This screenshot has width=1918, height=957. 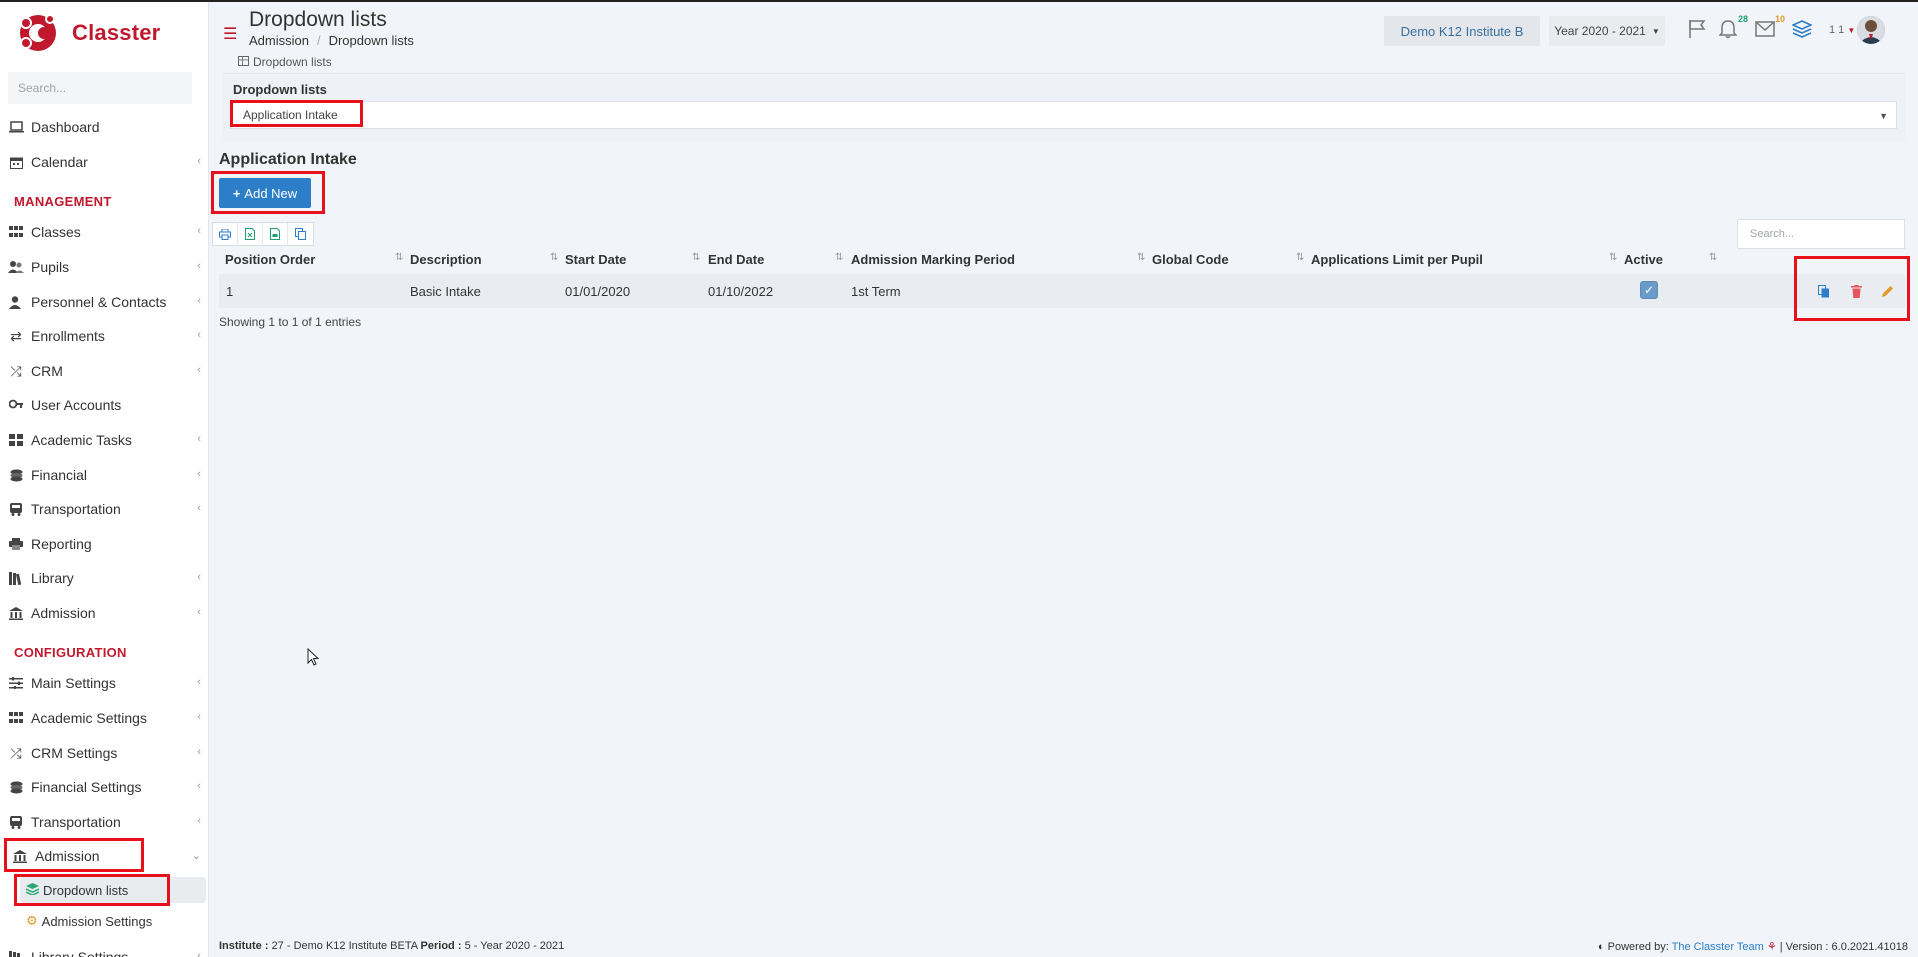 What do you see at coordinates (65, 127) in the screenshot?
I see `sidebar-item-label: Dashboard` at bounding box center [65, 127].